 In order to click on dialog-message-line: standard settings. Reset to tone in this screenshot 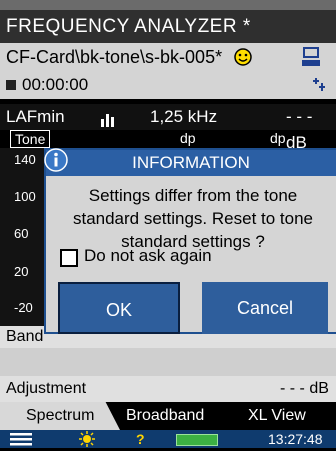, I will do `click(193, 218)`.